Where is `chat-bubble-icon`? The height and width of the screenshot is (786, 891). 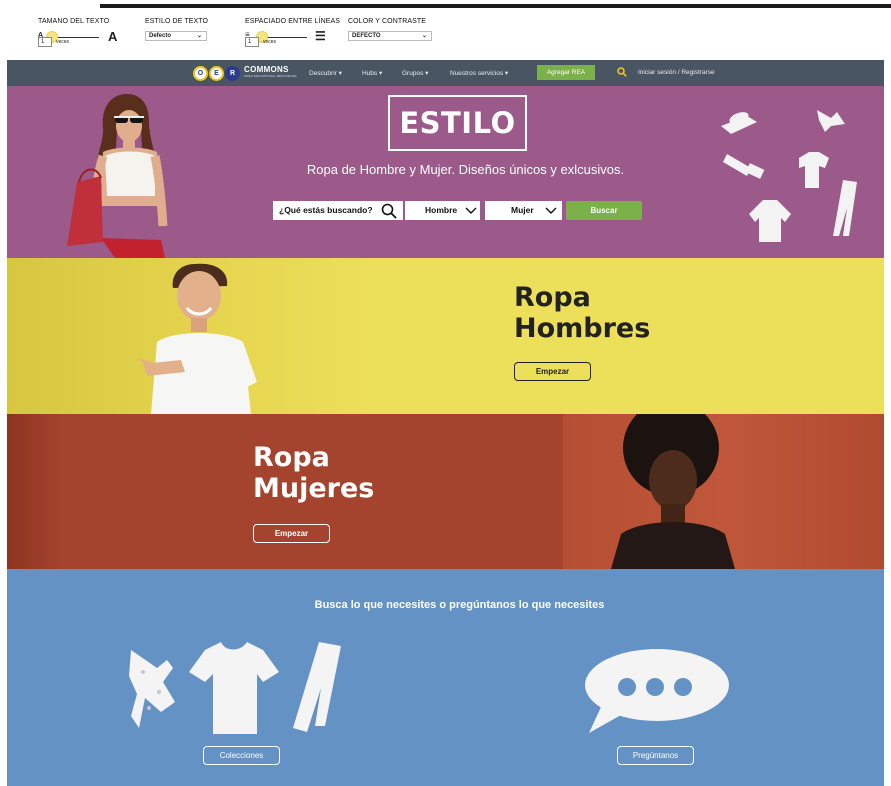 chat-bubble-icon is located at coordinates (657, 691).